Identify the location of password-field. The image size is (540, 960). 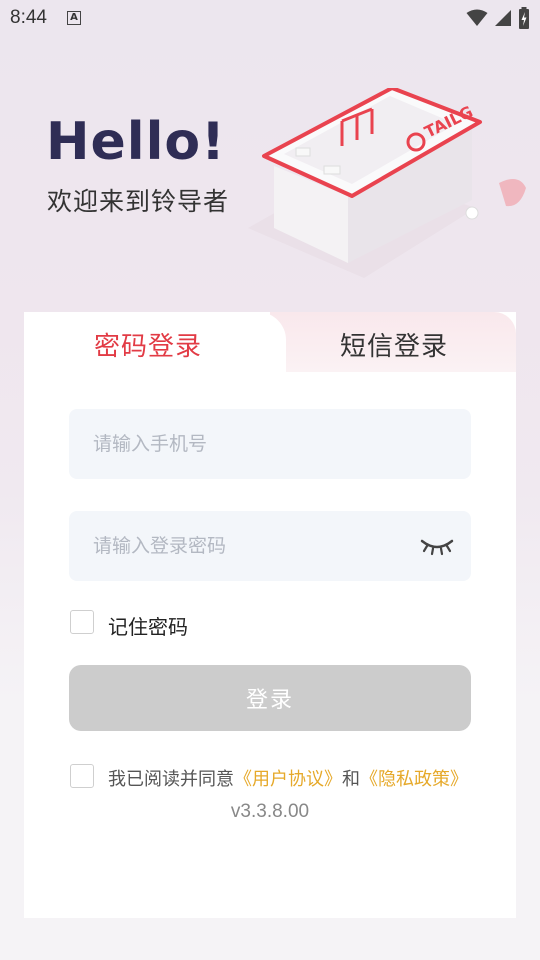
(270, 546).